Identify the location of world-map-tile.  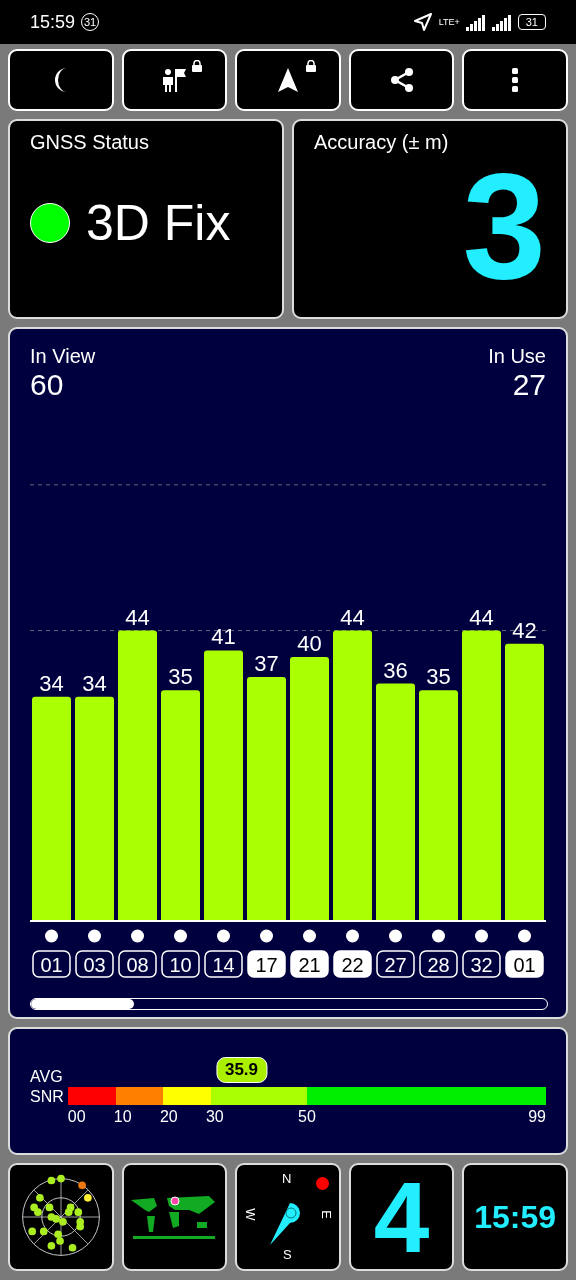
(174, 1217).